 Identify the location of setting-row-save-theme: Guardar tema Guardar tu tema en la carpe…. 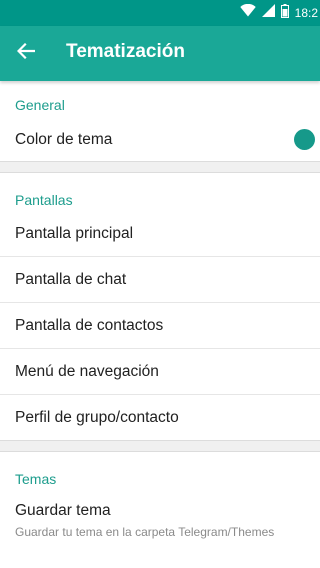
(160, 528).